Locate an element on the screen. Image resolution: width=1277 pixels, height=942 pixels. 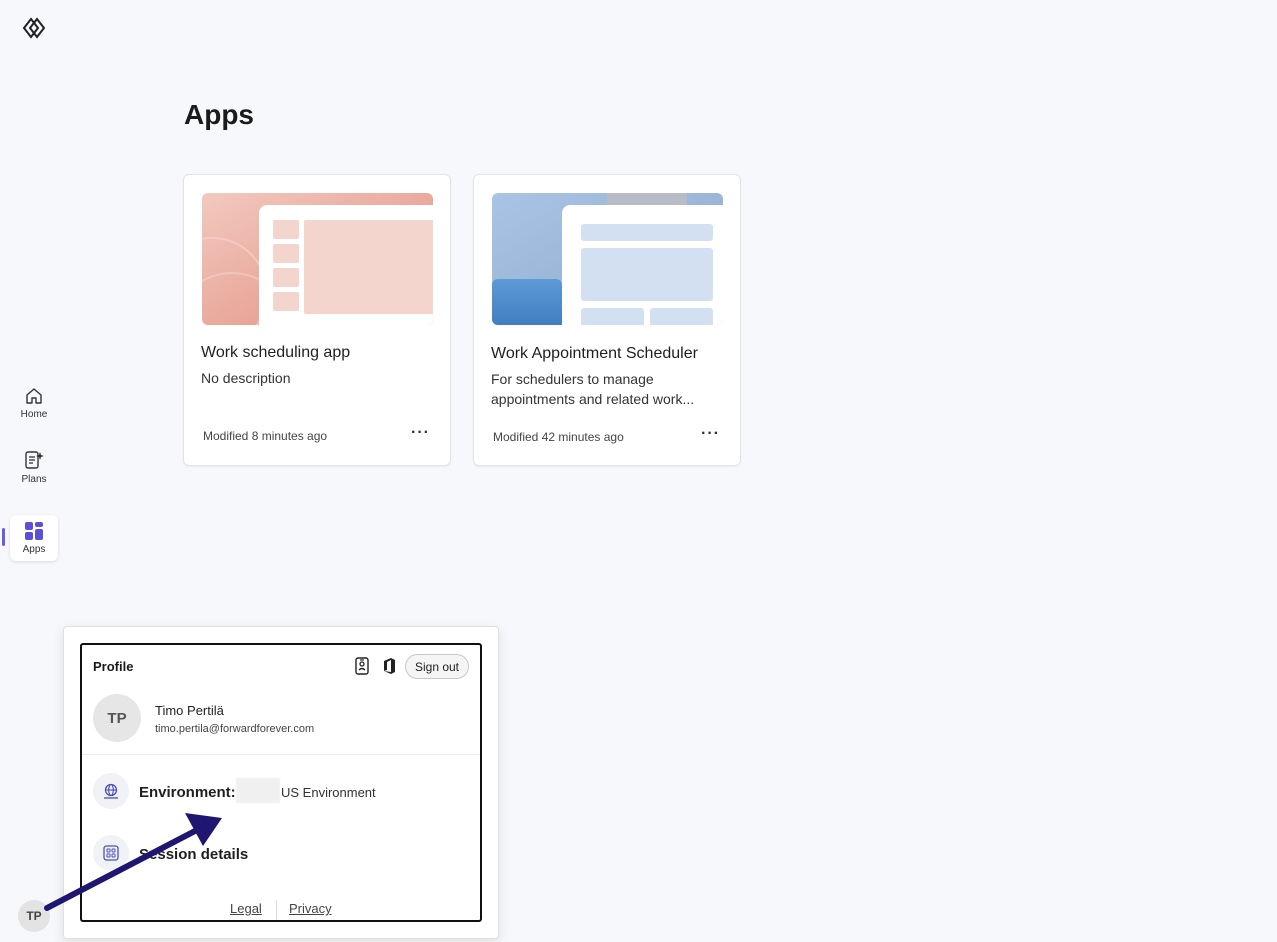
contact-card-icon is located at coordinates (362, 666).